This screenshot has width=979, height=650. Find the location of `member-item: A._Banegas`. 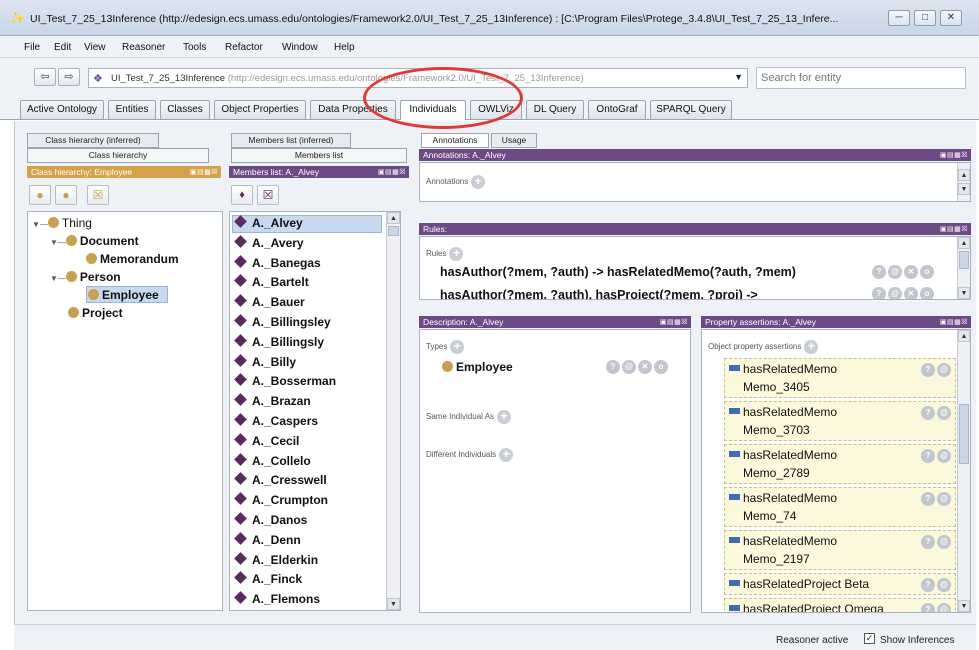

member-item: A._Banegas is located at coordinates (277, 262).